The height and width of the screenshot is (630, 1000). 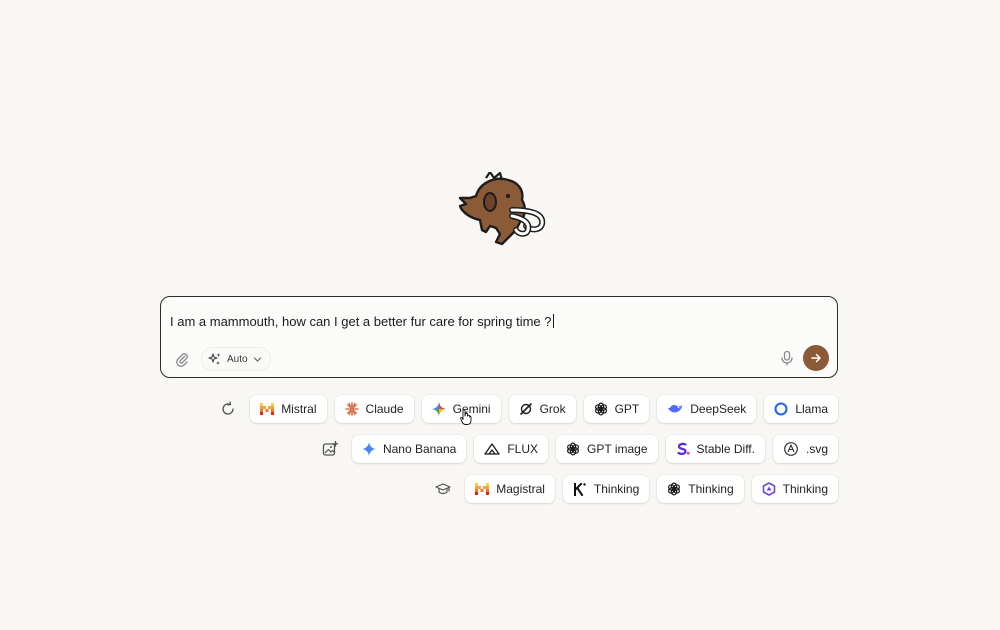 What do you see at coordinates (627, 409) in the screenshot?
I see `chip-label: GPT` at bounding box center [627, 409].